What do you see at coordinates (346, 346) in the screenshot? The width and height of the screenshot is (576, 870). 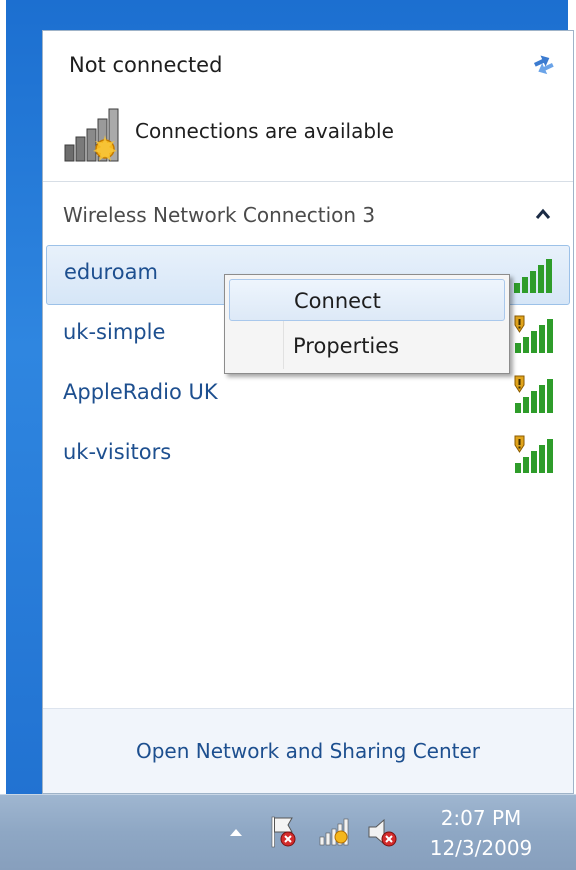 I see `context-menu-properties-label: Properties` at bounding box center [346, 346].